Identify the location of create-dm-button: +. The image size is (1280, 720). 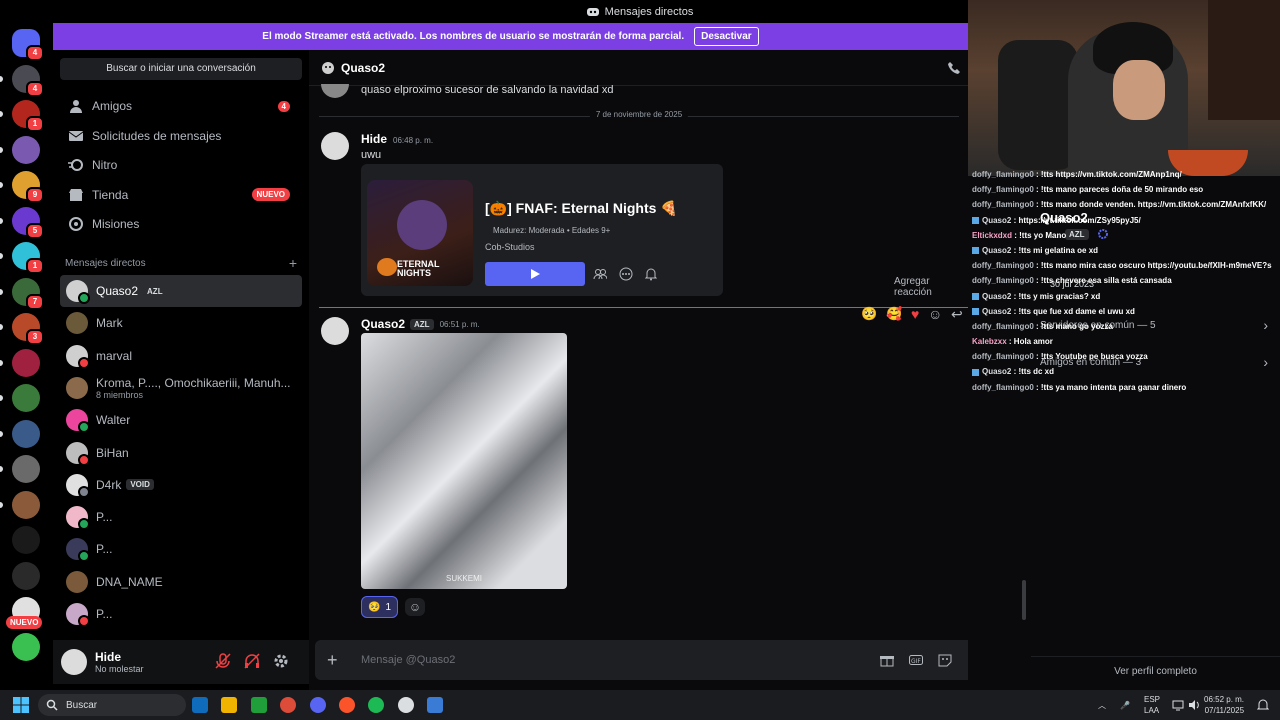
(293, 263).